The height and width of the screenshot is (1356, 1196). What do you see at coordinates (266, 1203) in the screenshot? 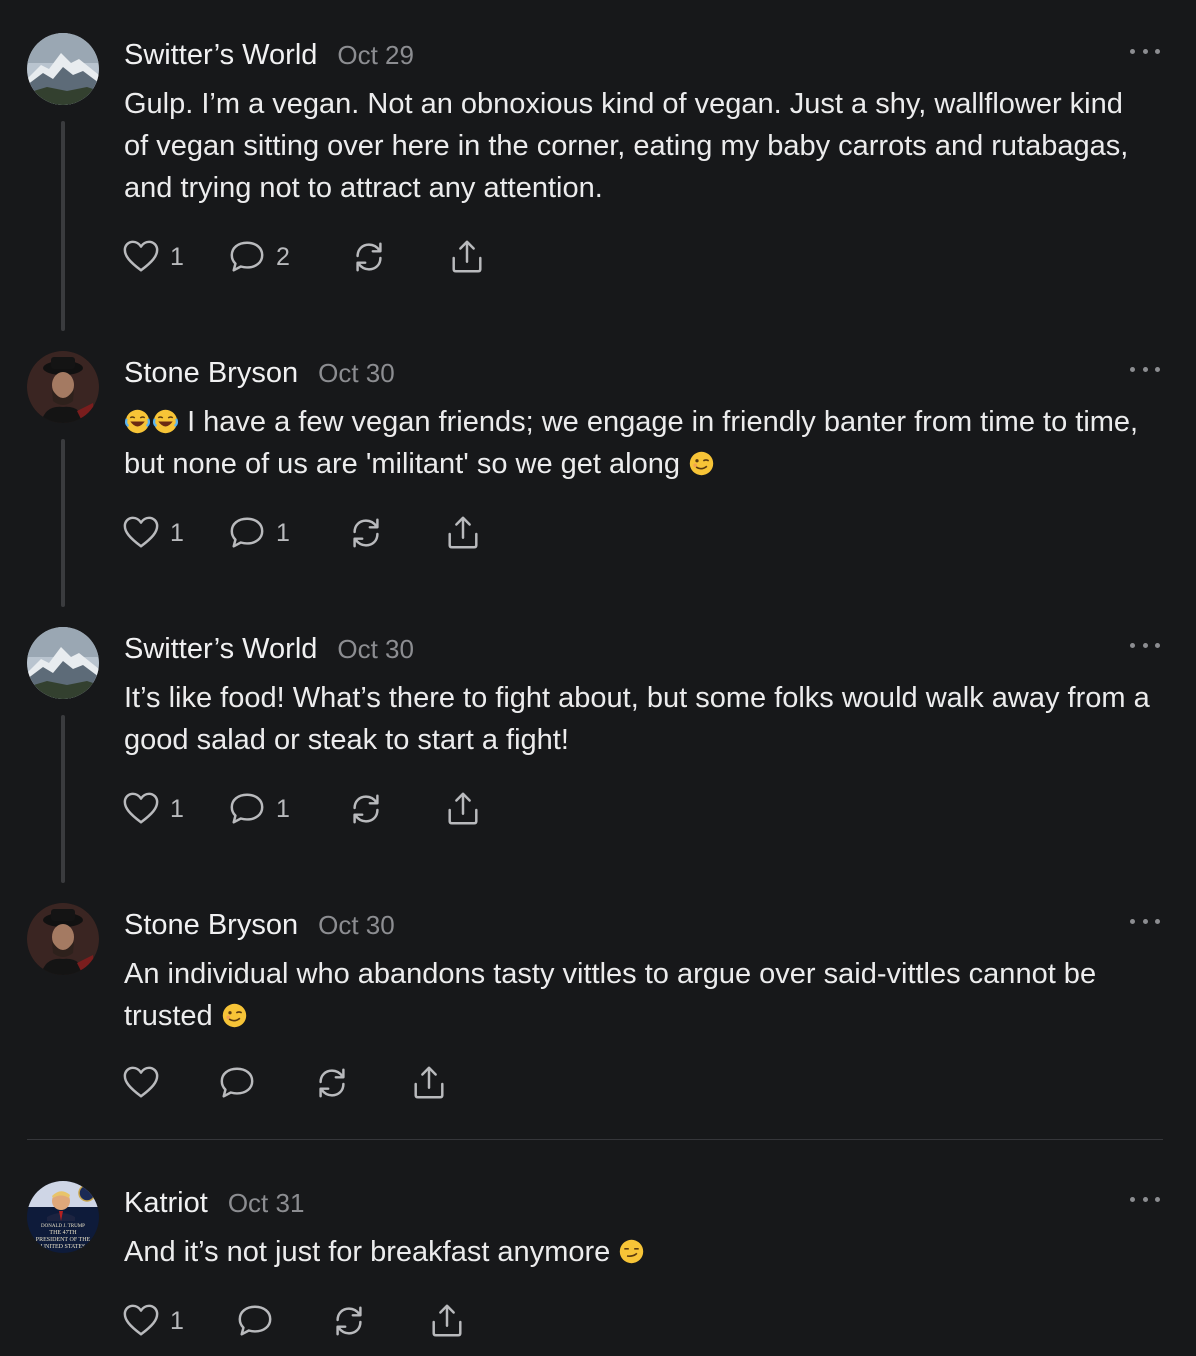
I see `post-date: Oct 31` at bounding box center [266, 1203].